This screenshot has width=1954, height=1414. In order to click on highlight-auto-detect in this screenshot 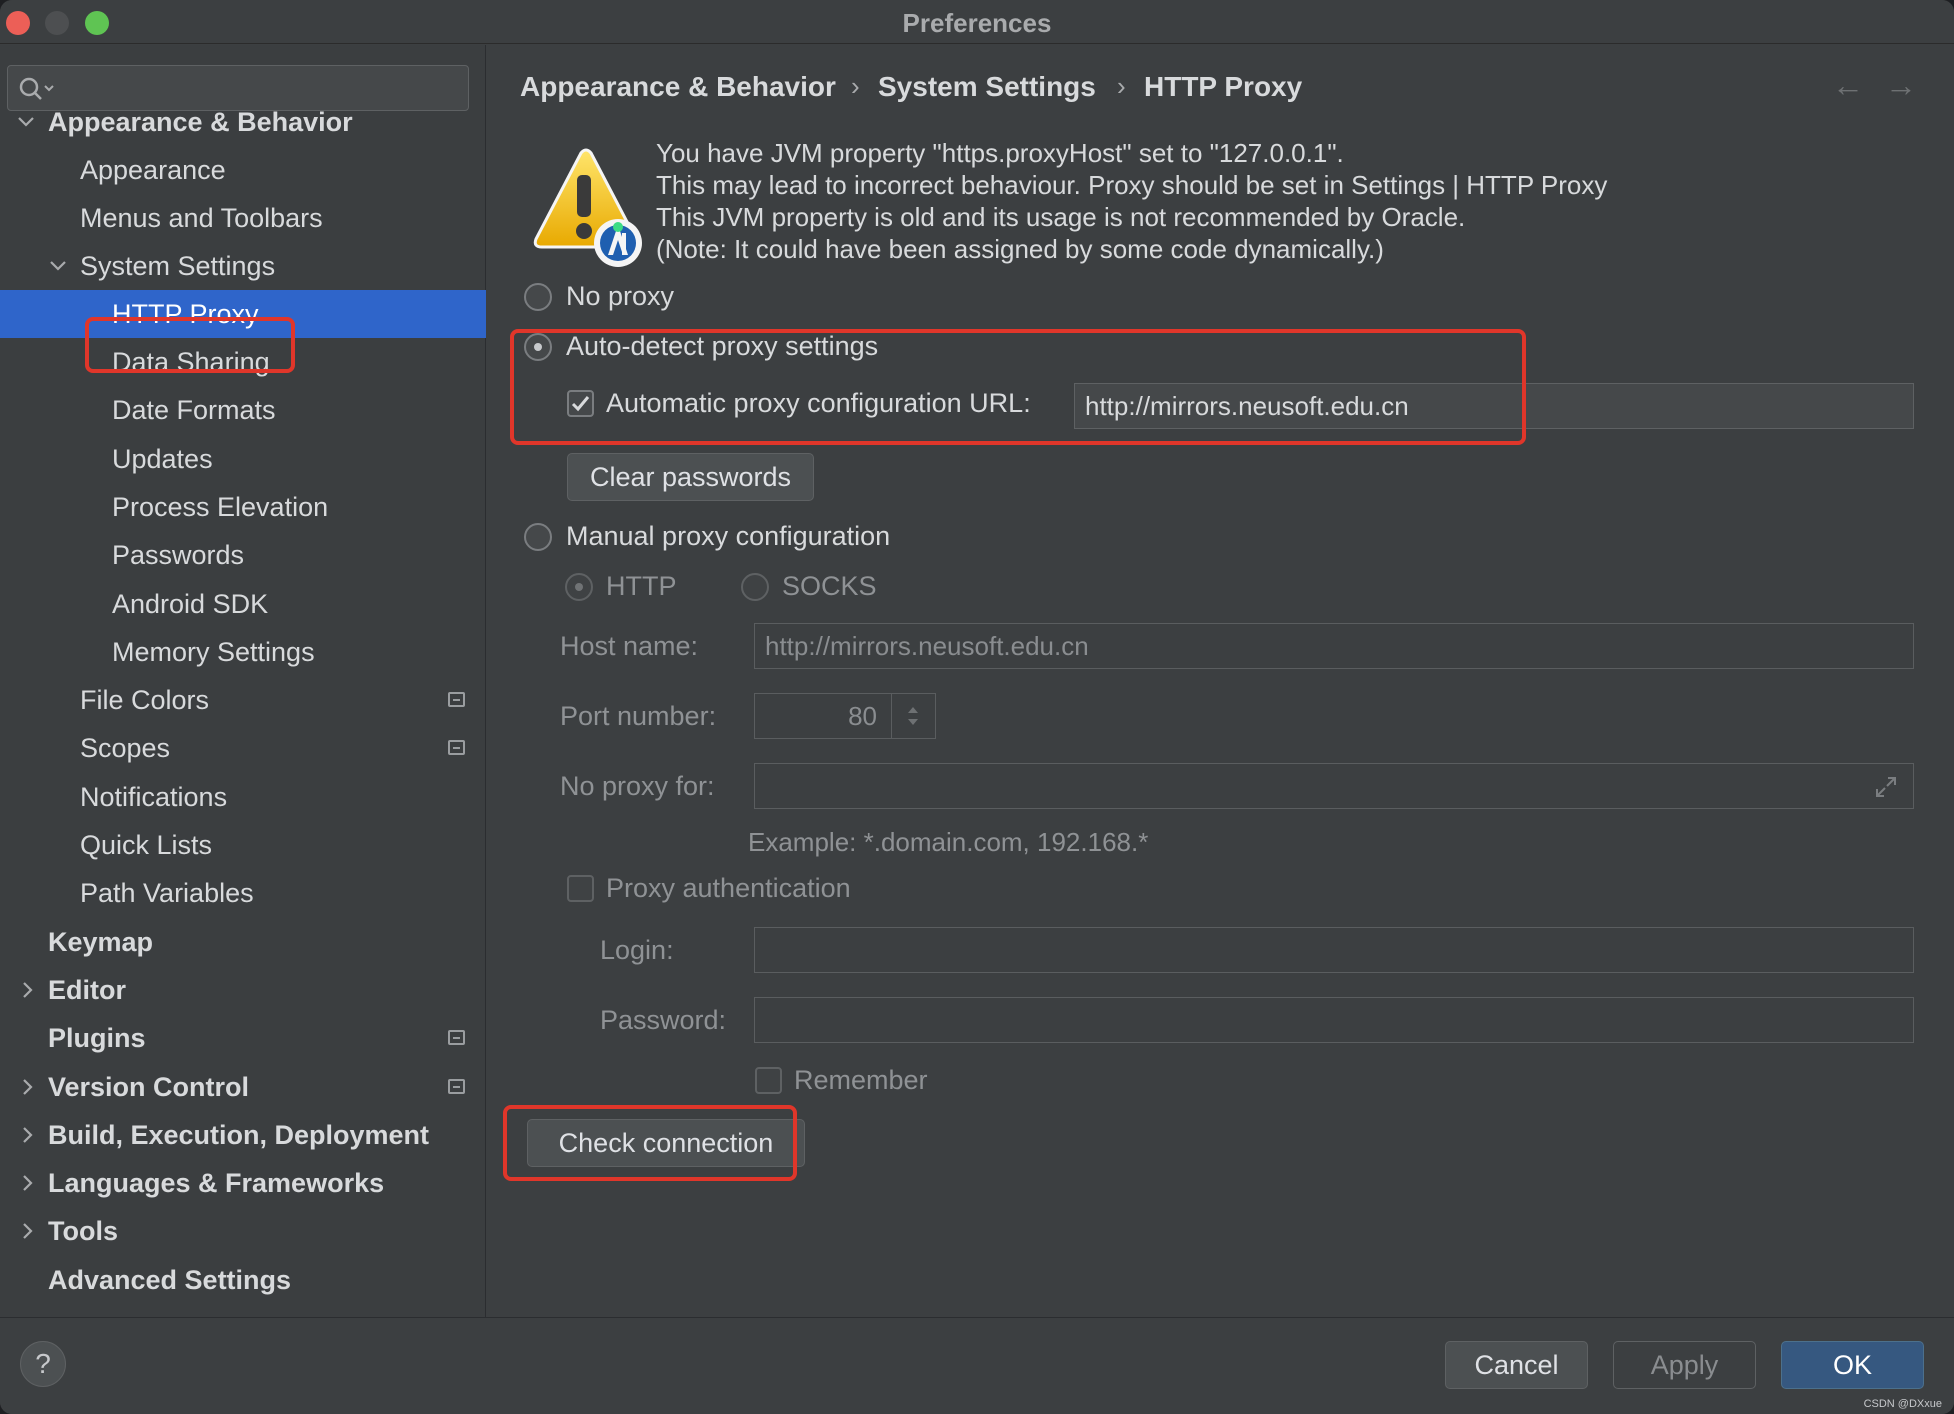, I will do `click(1018, 387)`.